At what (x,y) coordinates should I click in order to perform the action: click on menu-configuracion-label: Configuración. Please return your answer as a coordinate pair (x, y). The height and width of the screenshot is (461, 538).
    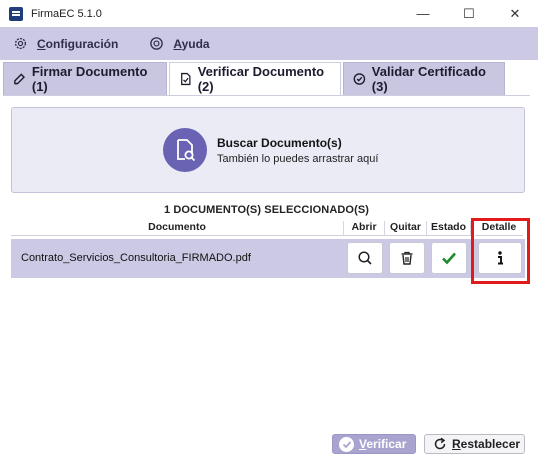
    Looking at the image, I should click on (78, 43).